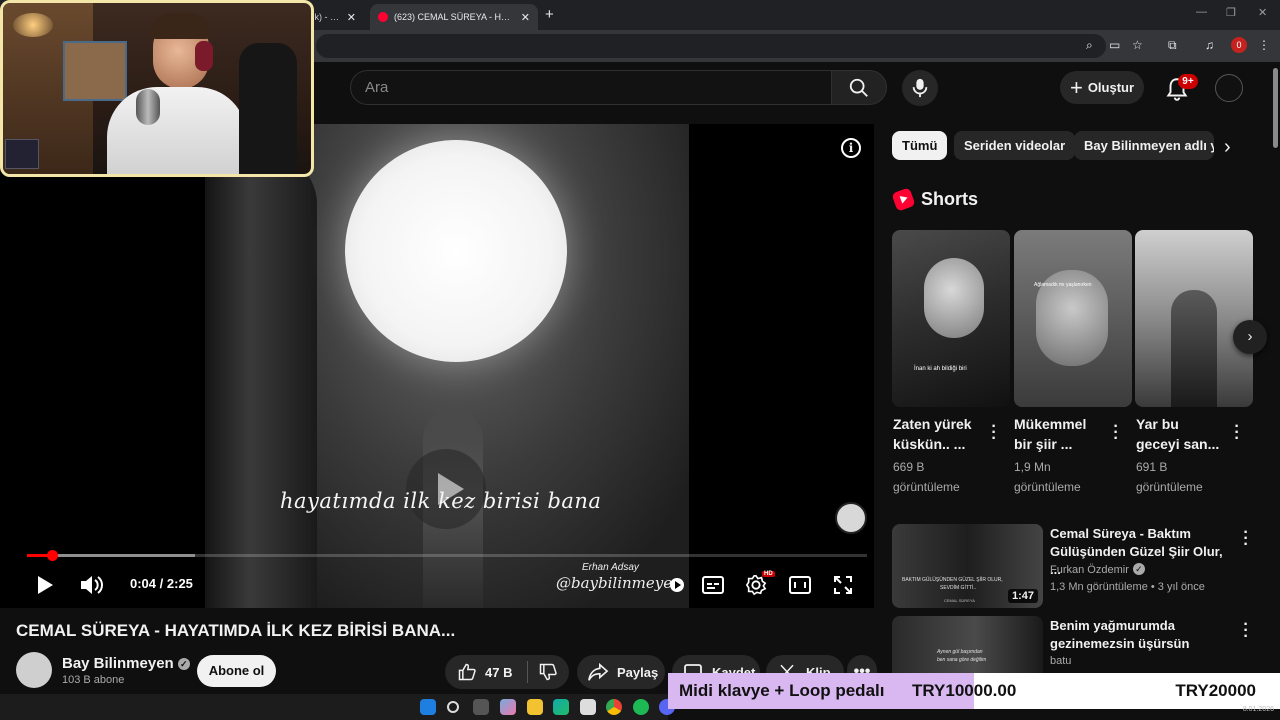  I want to click on channel-name: Bay Bilinmeyen ✓, so click(126, 663).